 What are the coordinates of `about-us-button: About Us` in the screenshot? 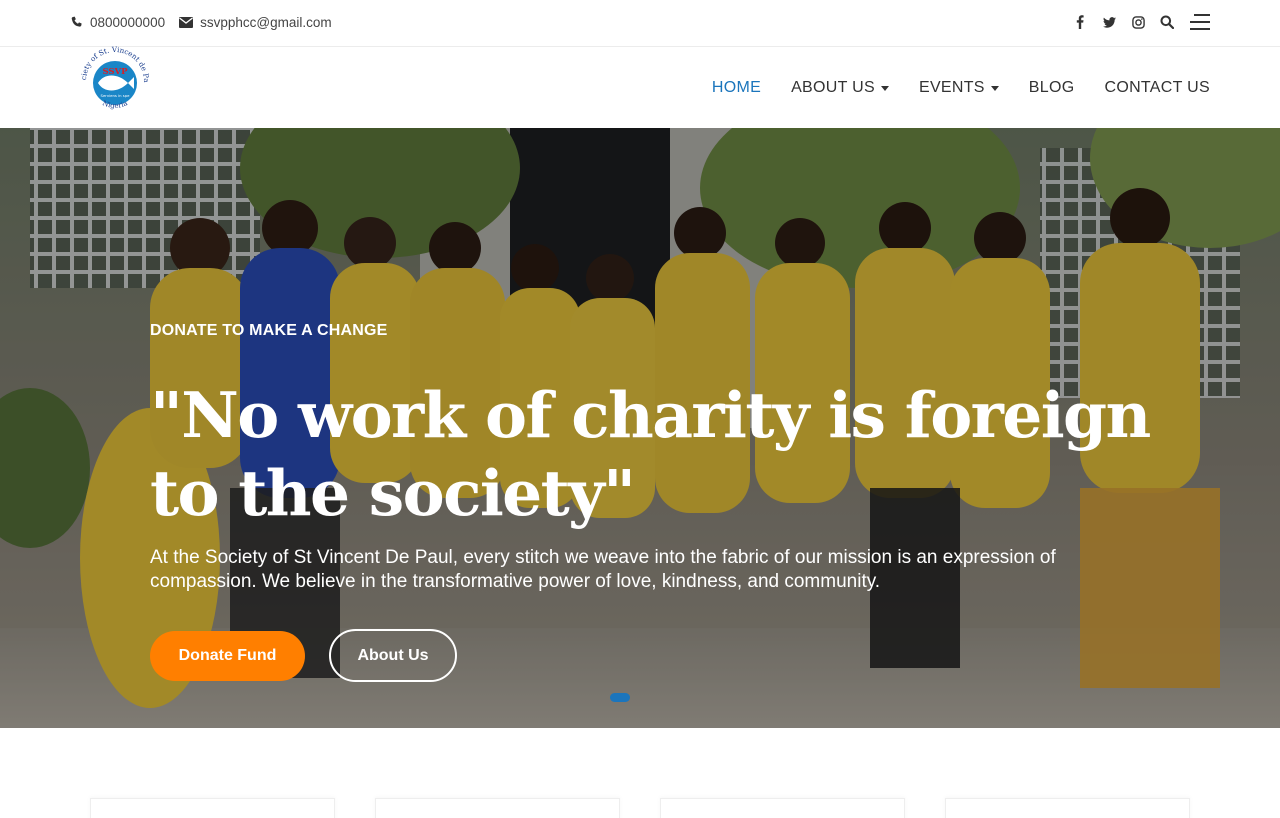 It's located at (393, 655).